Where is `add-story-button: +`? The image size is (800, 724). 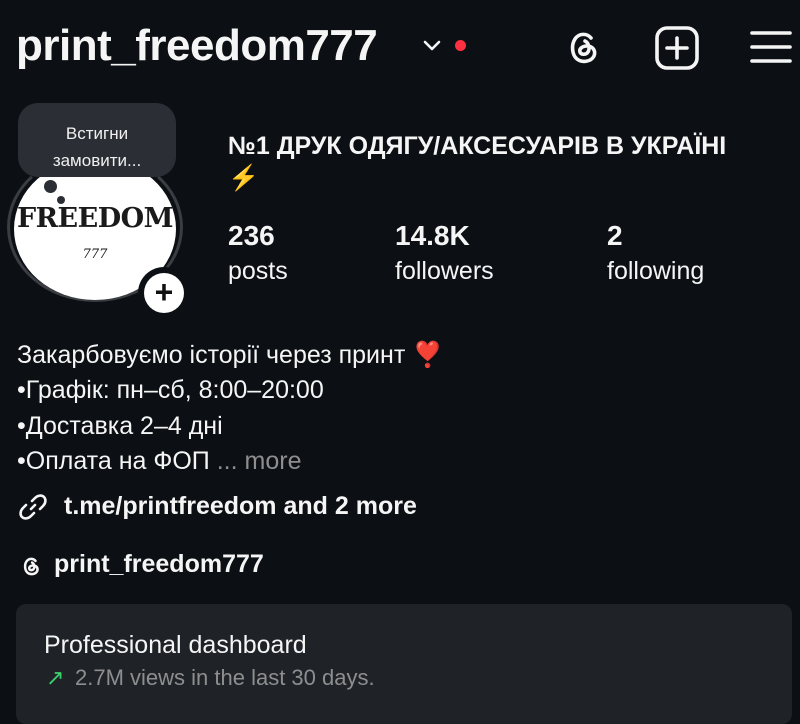
add-story-button: + is located at coordinates (164, 293).